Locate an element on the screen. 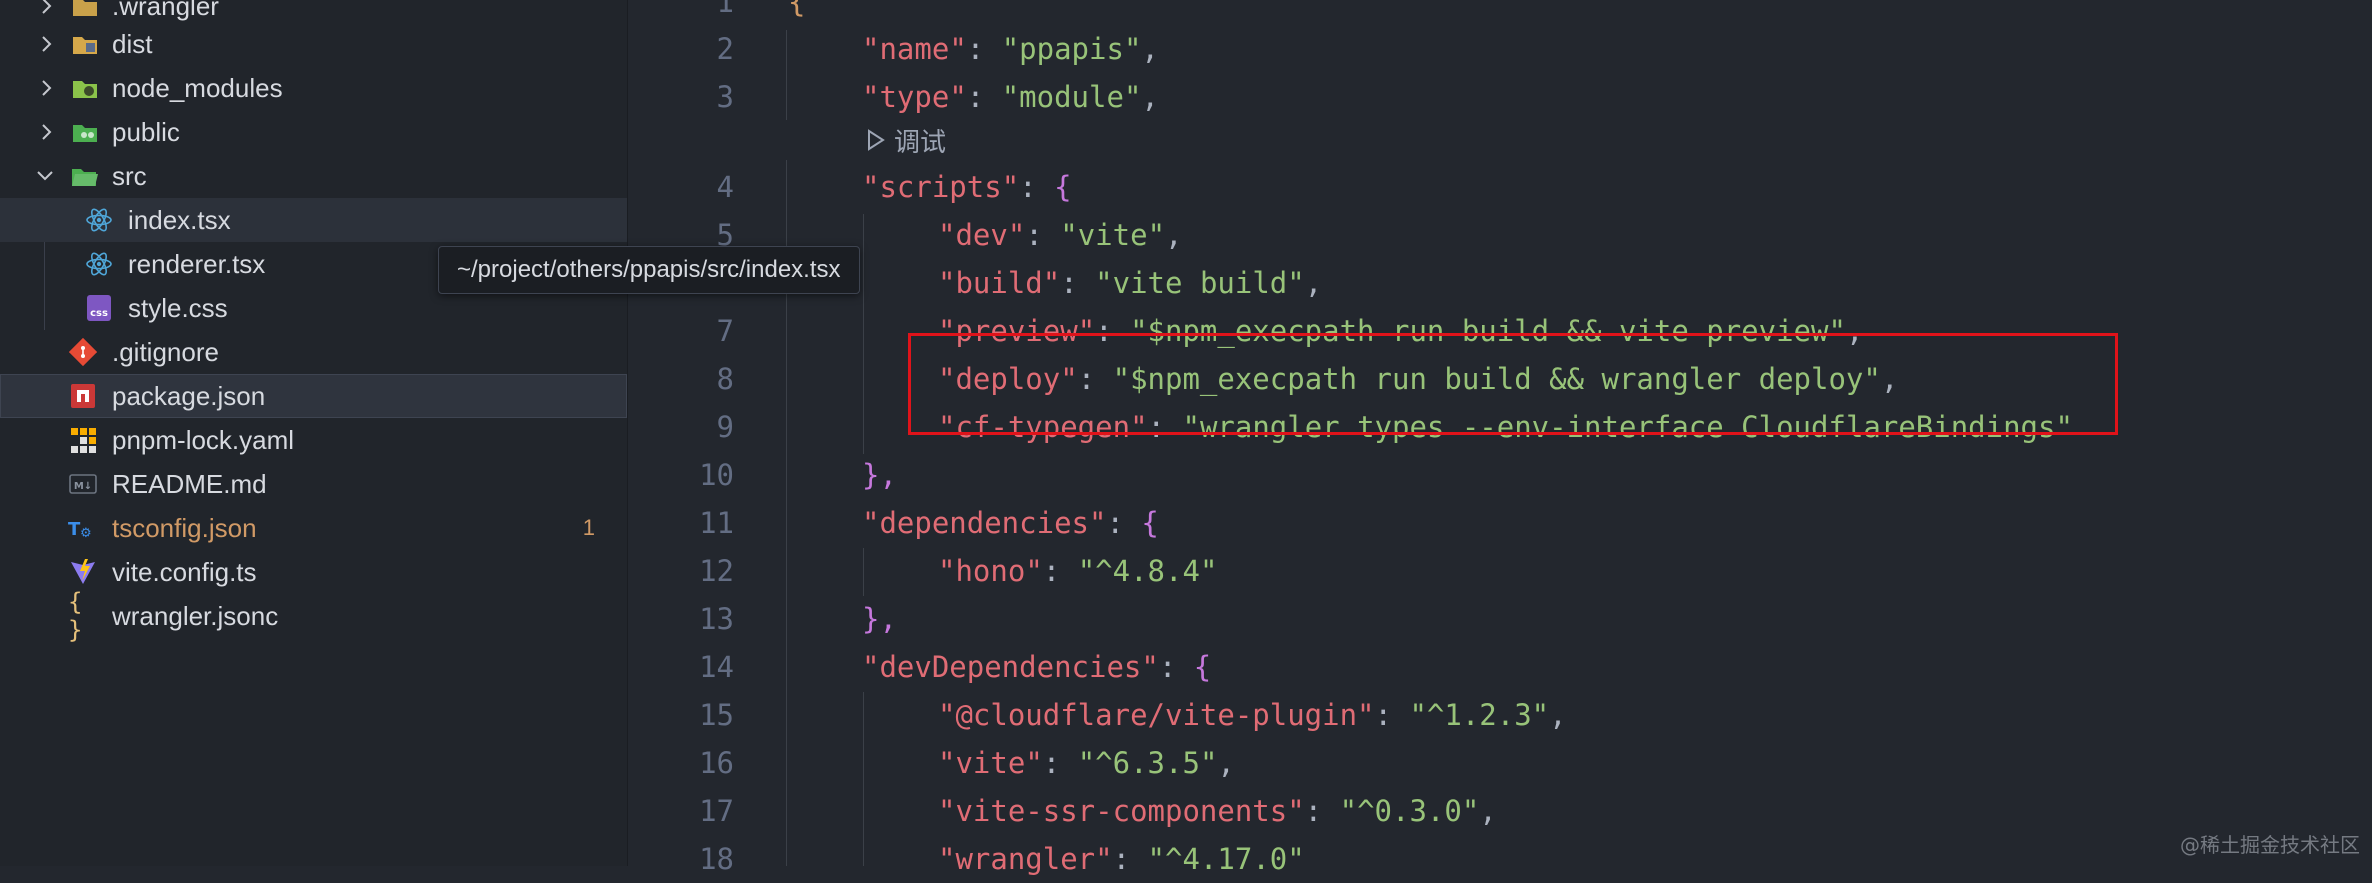 This screenshot has width=2372, height=883. line-number: 13 is located at coordinates (716, 619).